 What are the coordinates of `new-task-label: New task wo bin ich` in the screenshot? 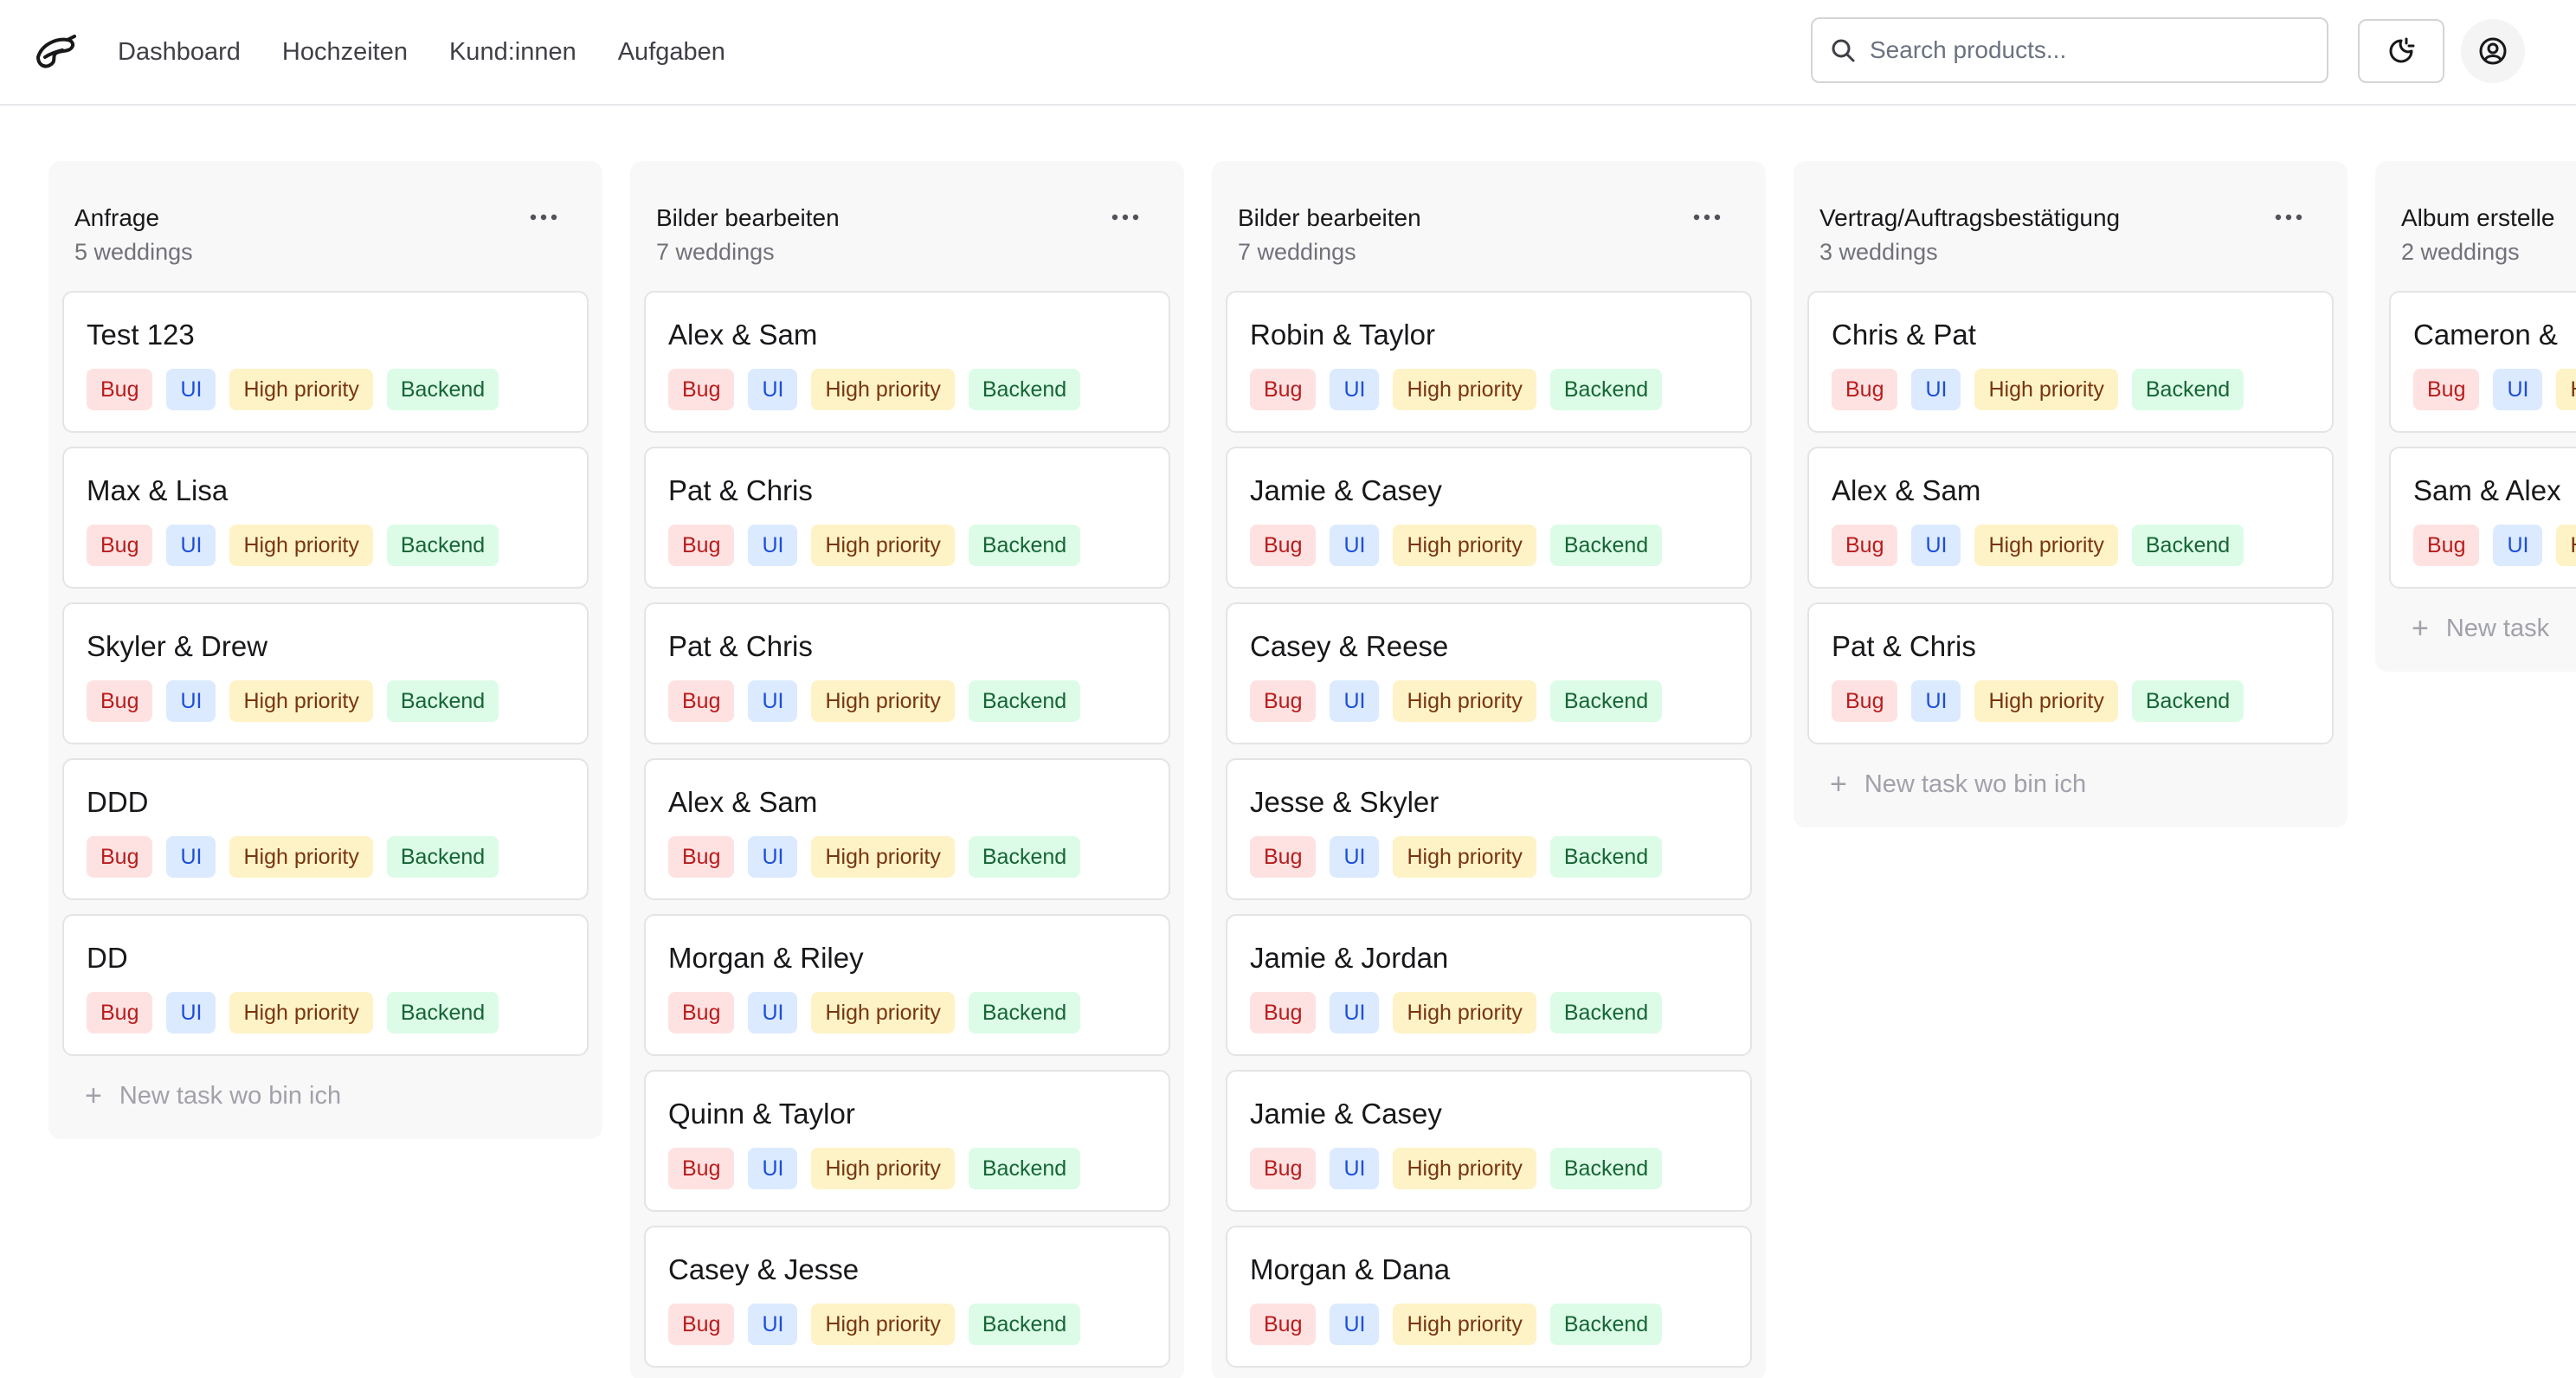 It's located at (230, 1095).